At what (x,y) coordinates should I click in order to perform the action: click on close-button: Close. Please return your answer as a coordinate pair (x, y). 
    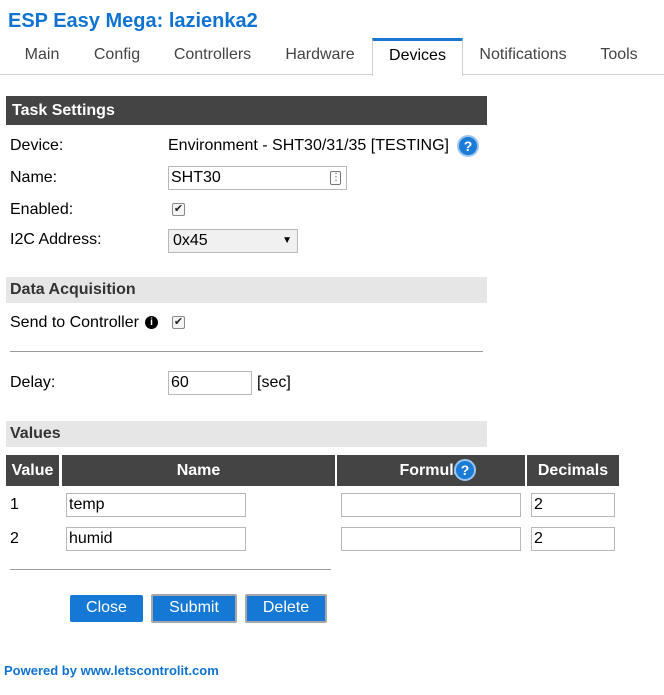
    Looking at the image, I should click on (106, 608).